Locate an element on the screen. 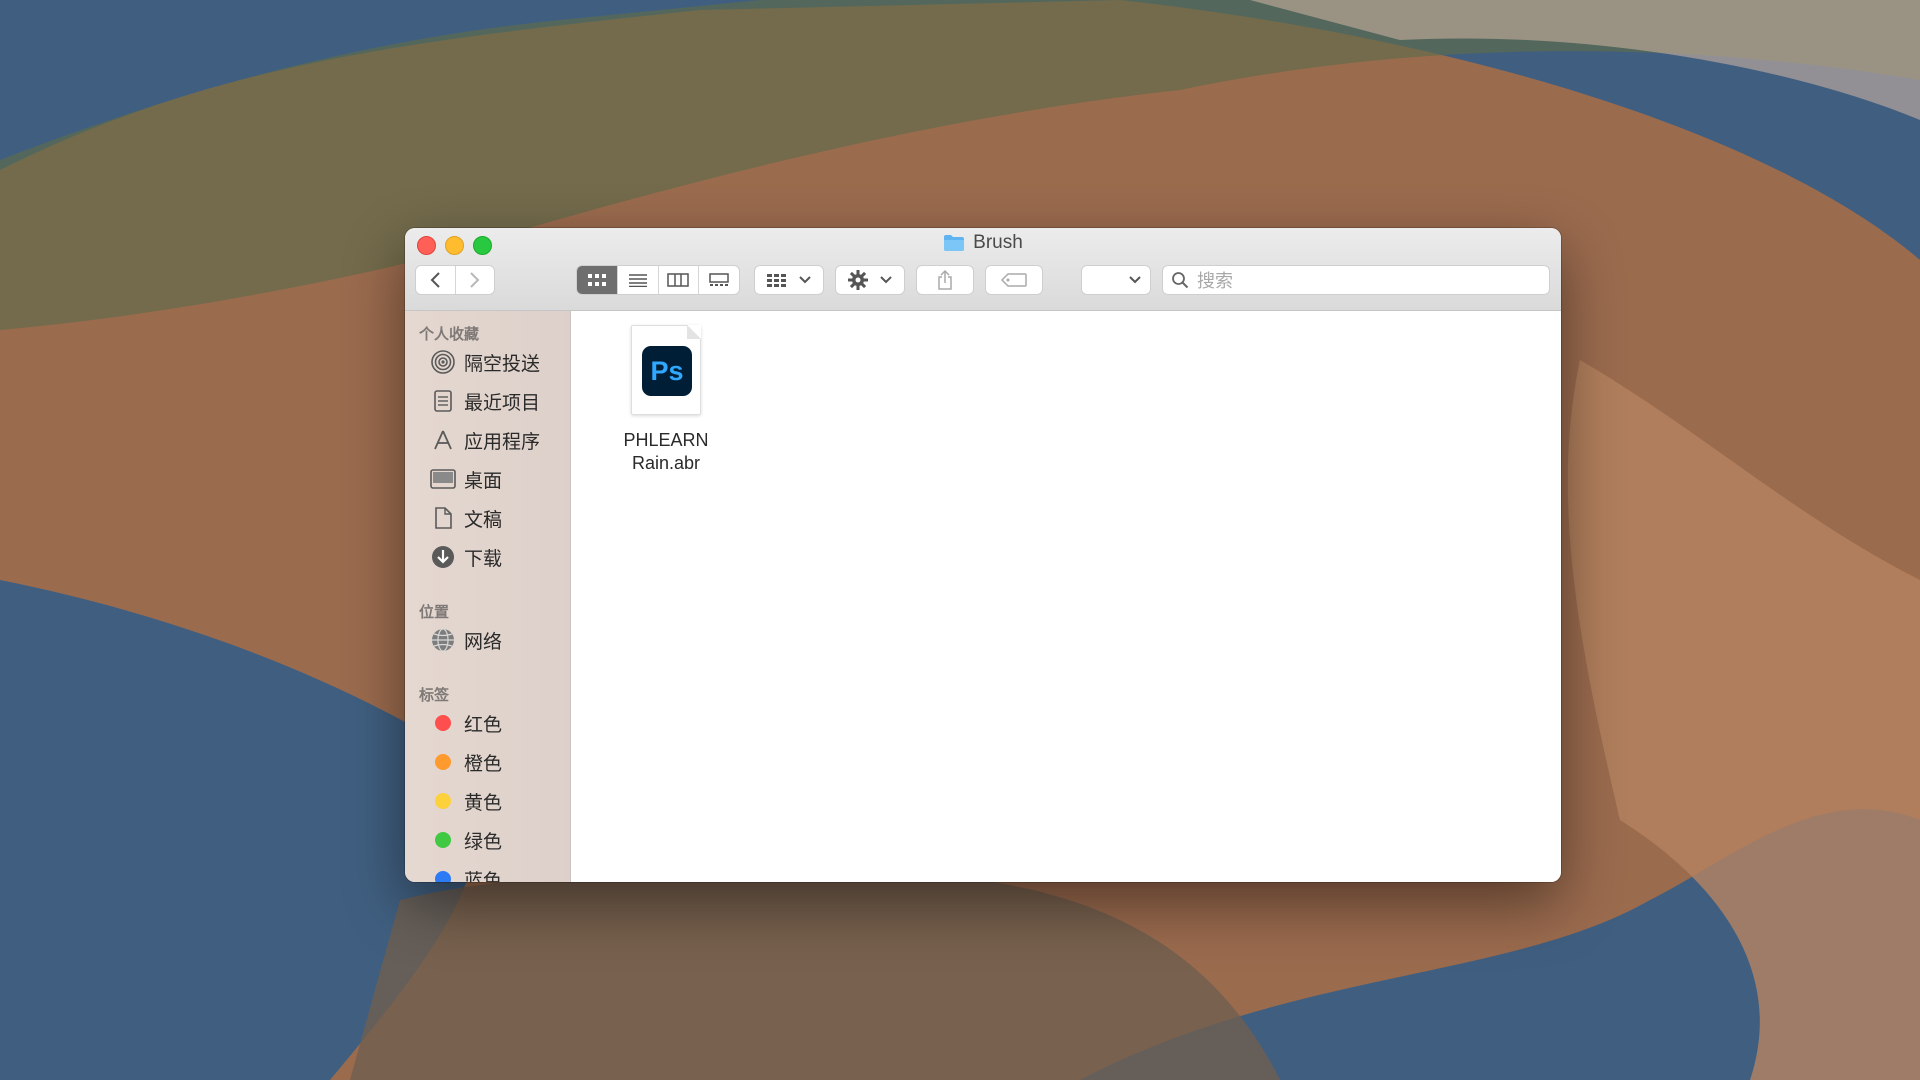  gallery-icon is located at coordinates (719, 279).